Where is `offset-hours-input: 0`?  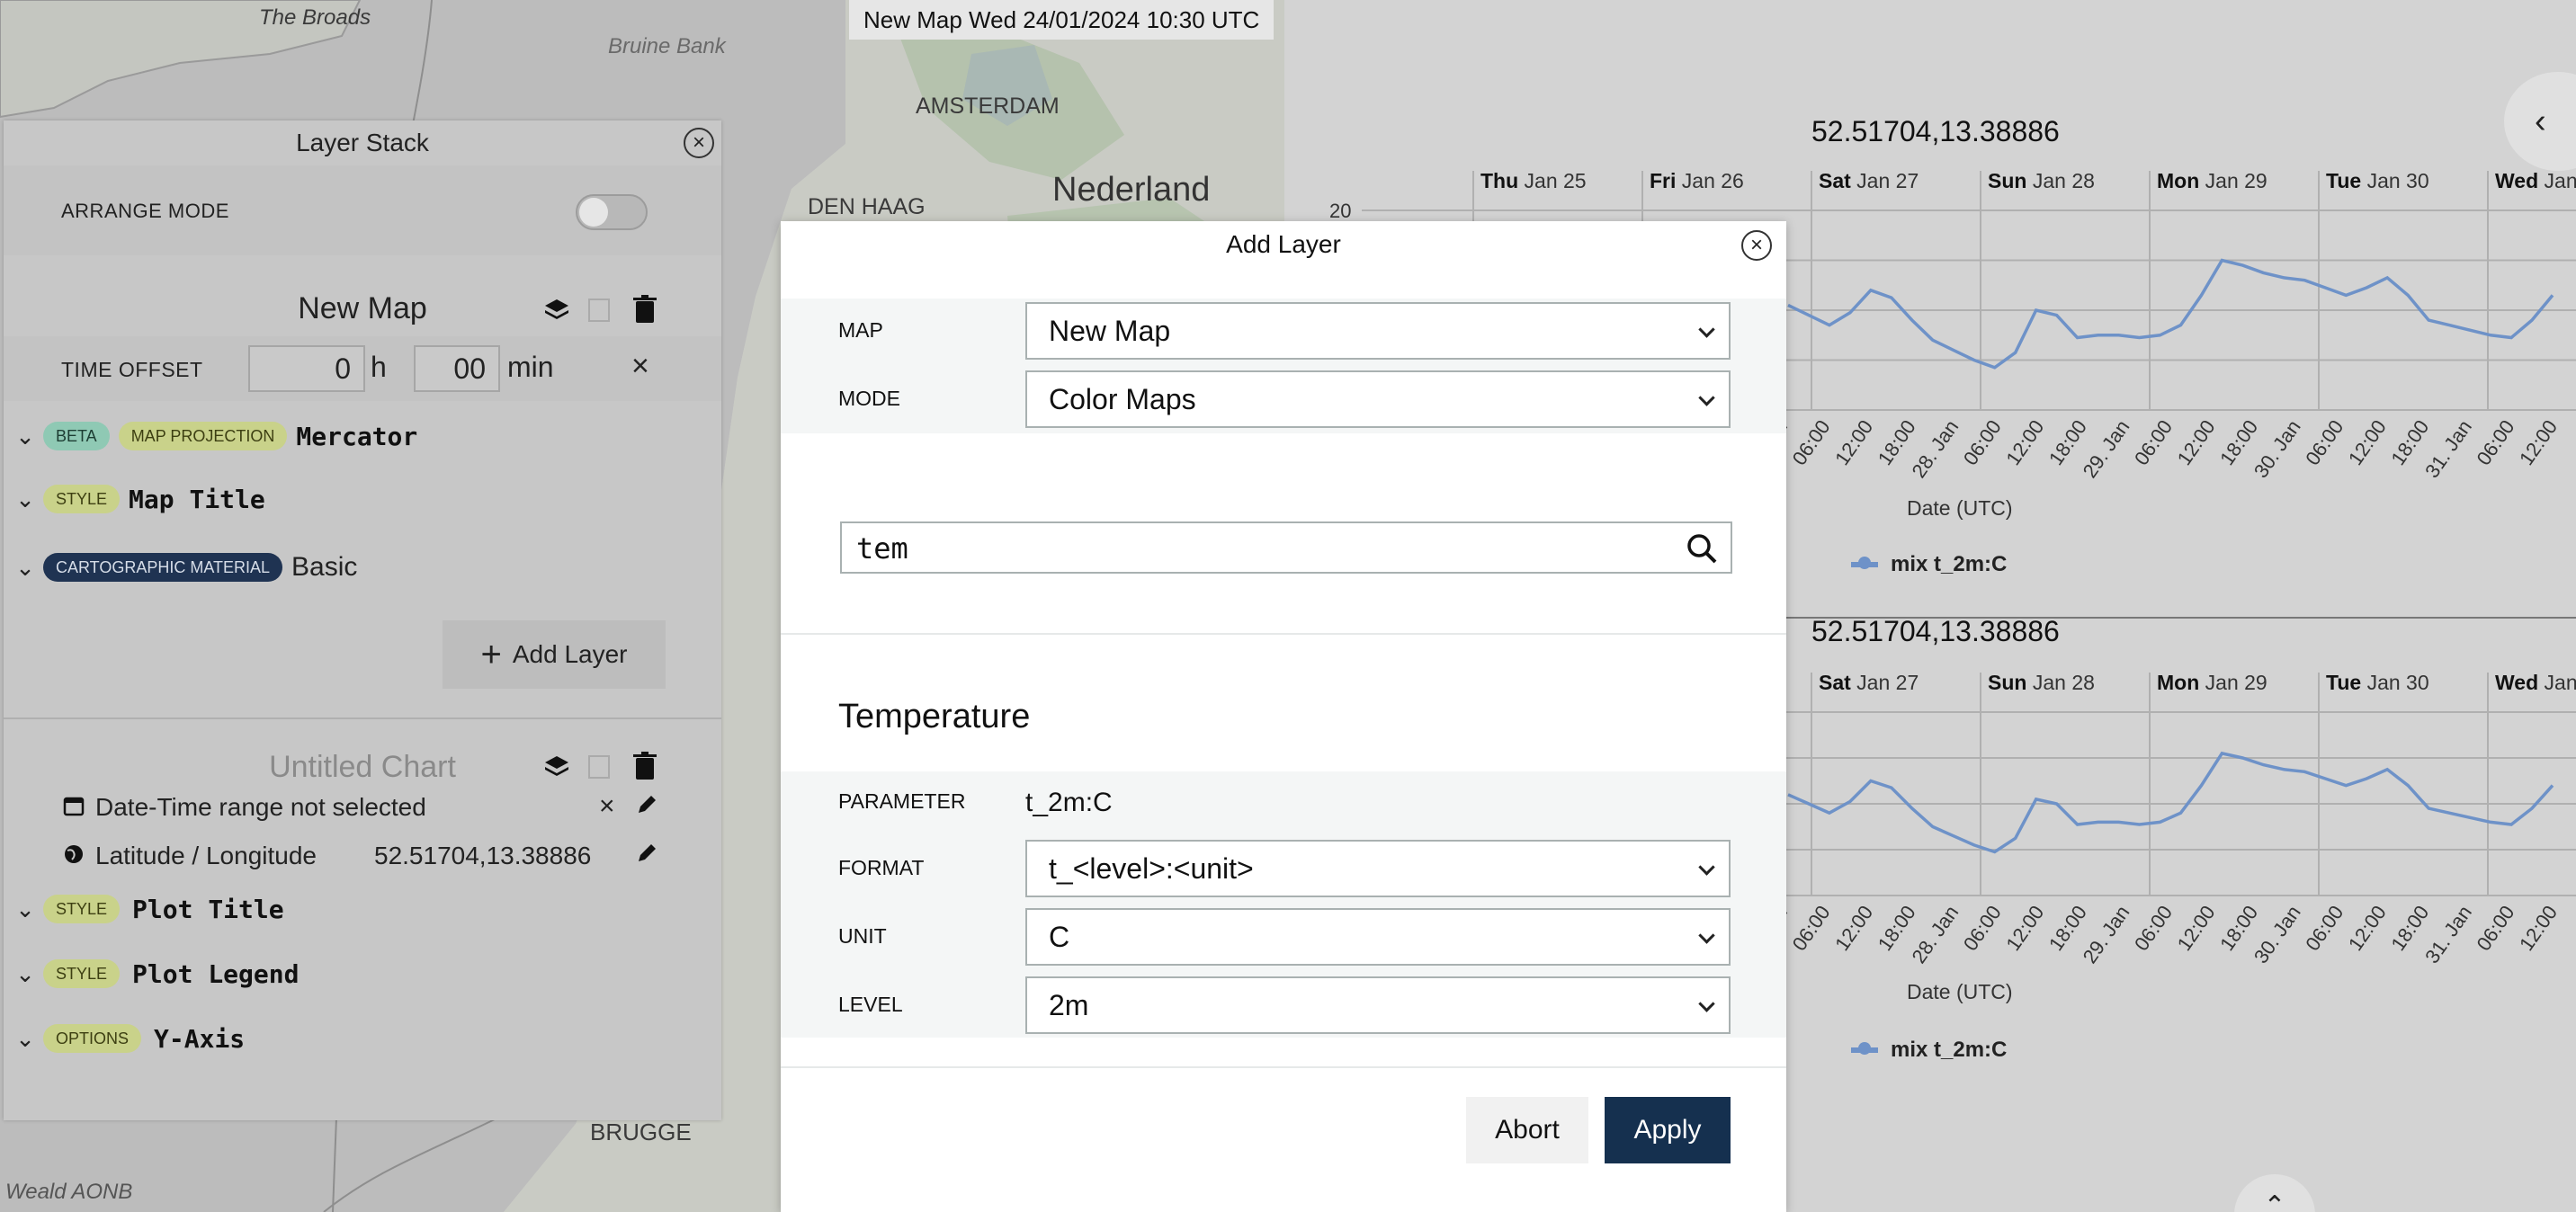 offset-hours-input: 0 is located at coordinates (306, 368).